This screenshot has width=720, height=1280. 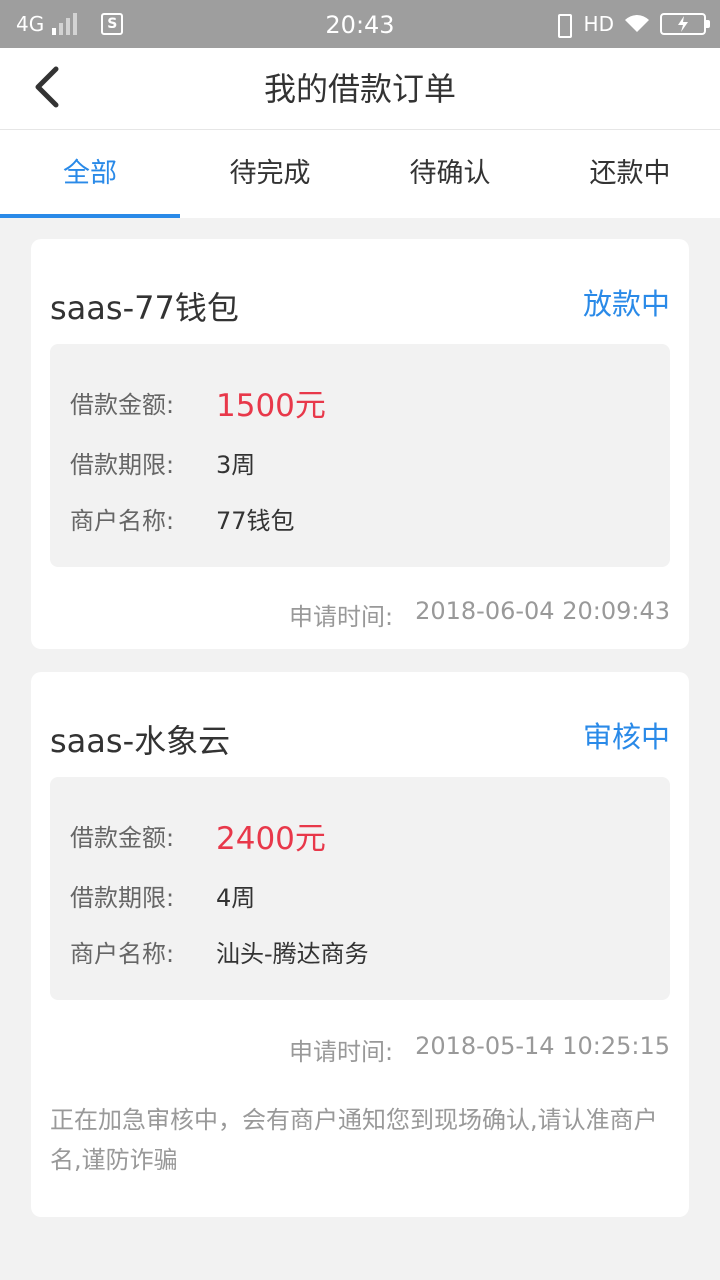 I want to click on apply-time: 申请时间: 2018-05-14 10:25:15, so click(x=479, y=1049).